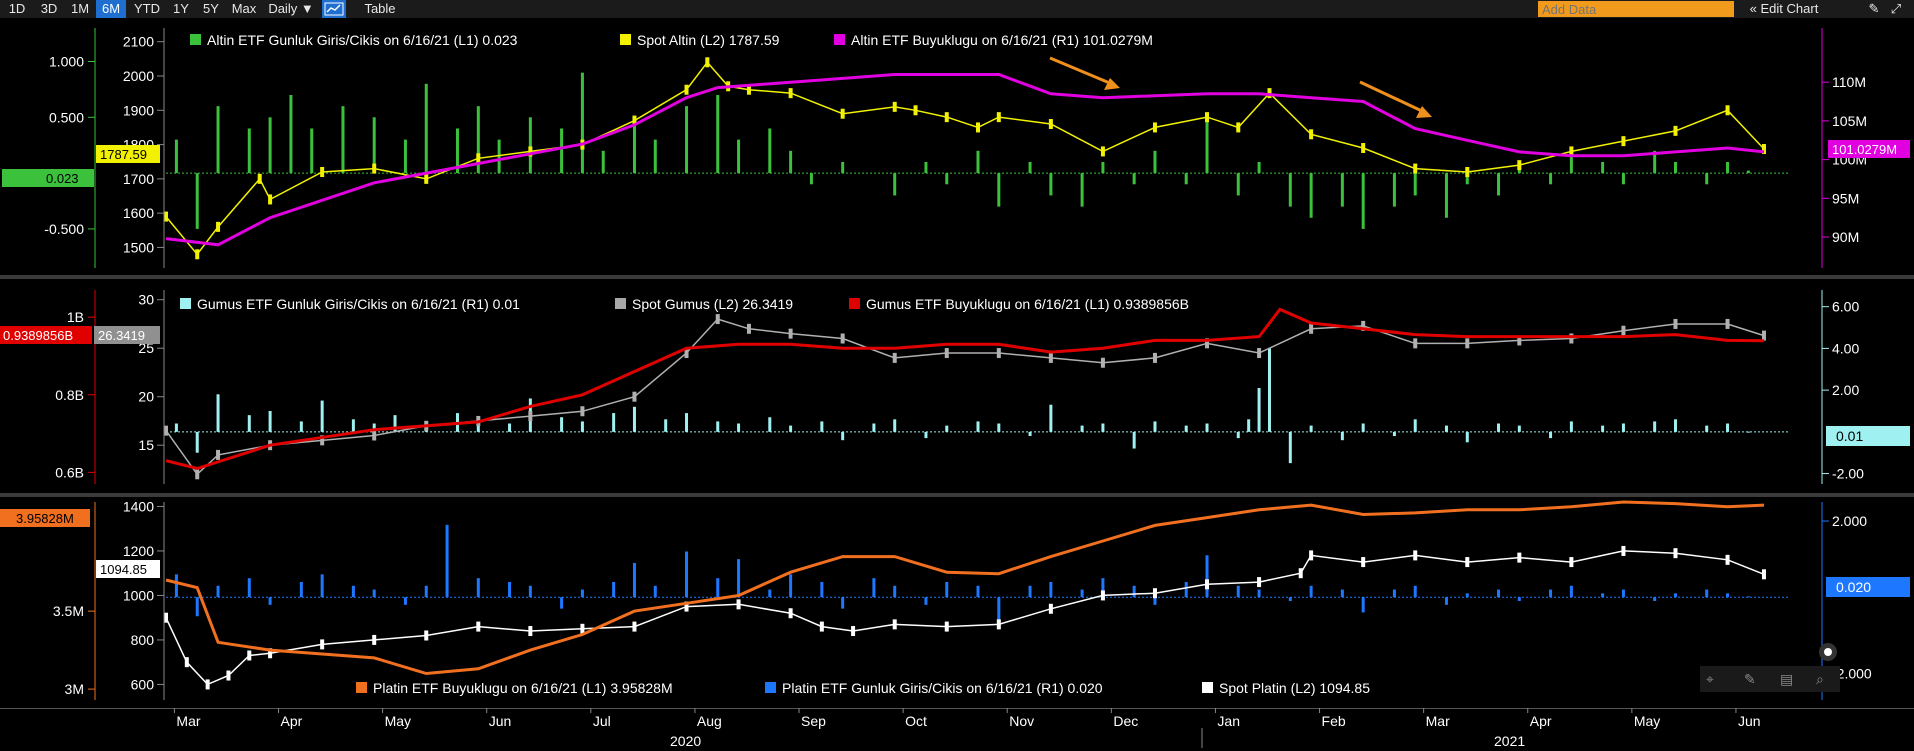 The width and height of the screenshot is (1914, 751). Describe the element at coordinates (62, 178) in the screenshot. I see `svg-text: 0.023` at that location.